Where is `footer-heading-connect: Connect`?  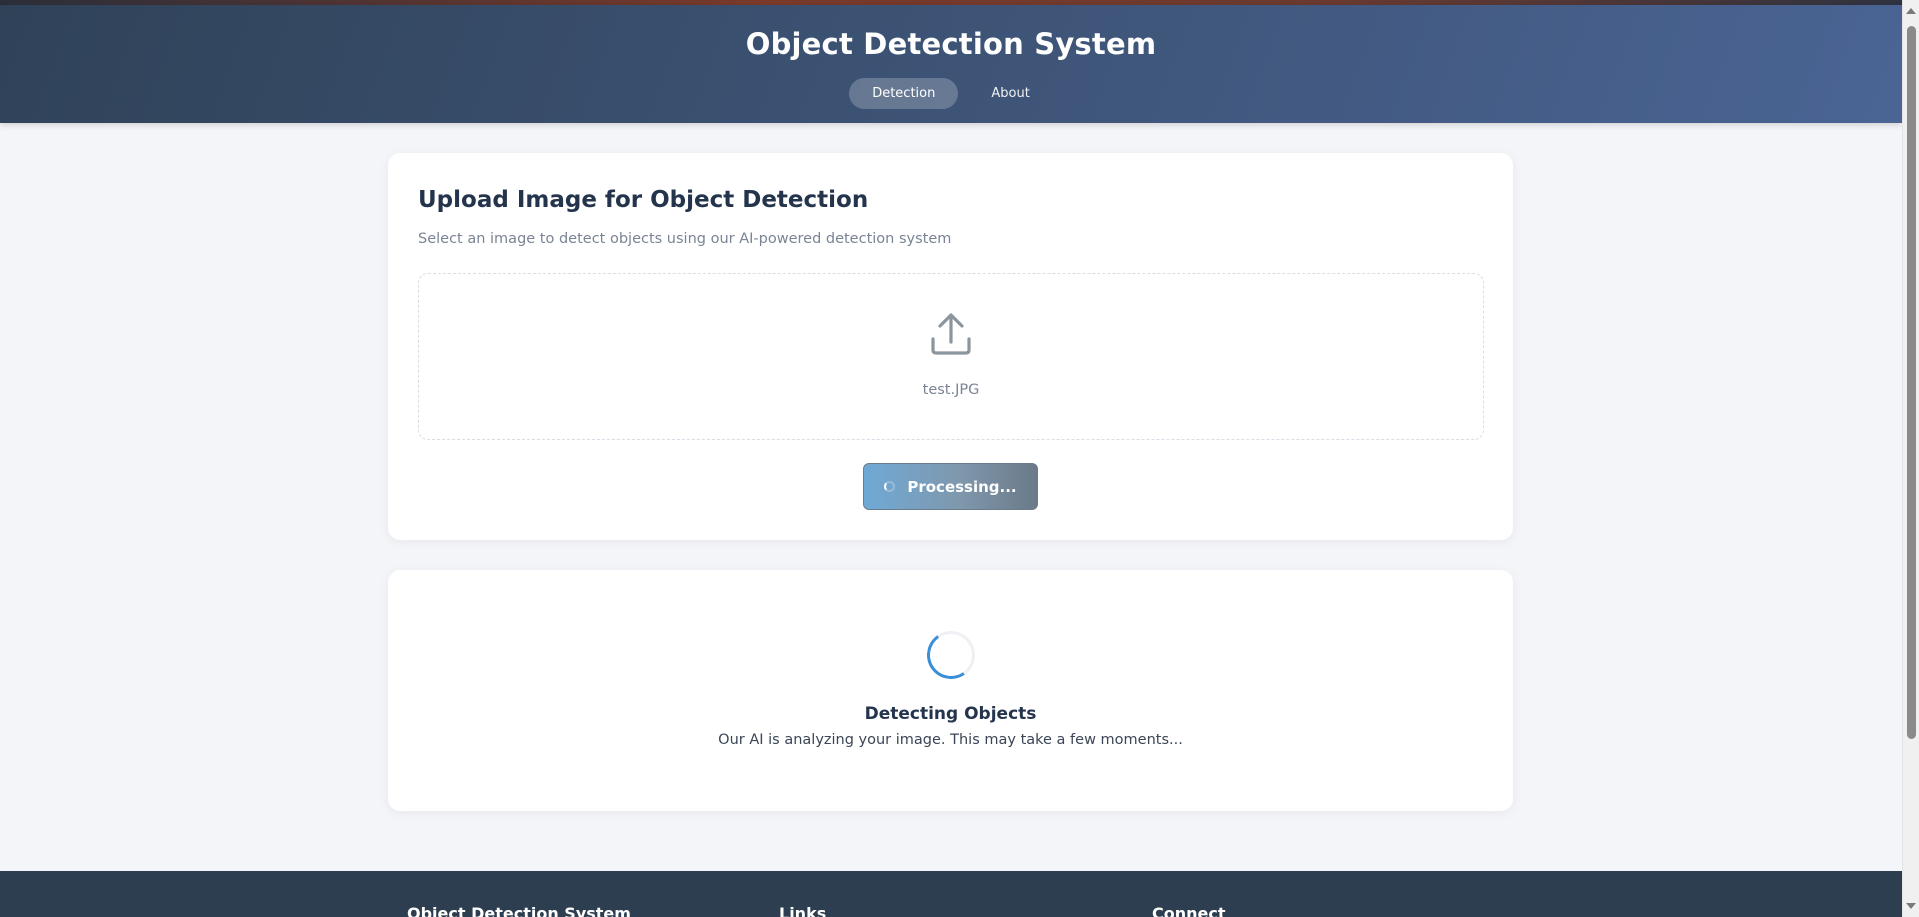 footer-heading-connect: Connect is located at coordinates (1189, 910).